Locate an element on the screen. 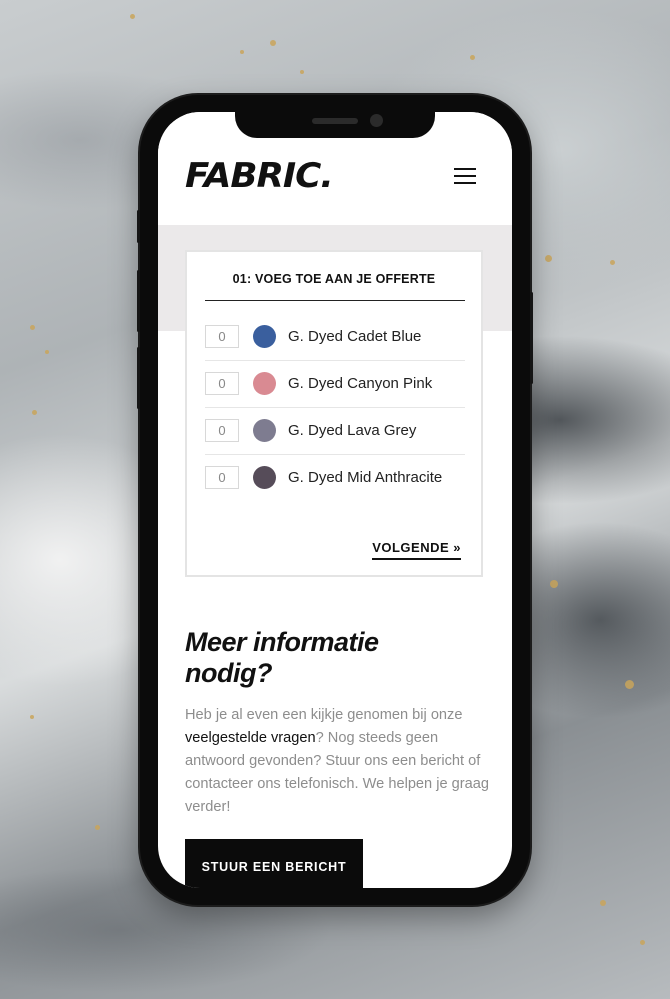  product-label: G. Dyed Lava Grey is located at coordinates (352, 430).